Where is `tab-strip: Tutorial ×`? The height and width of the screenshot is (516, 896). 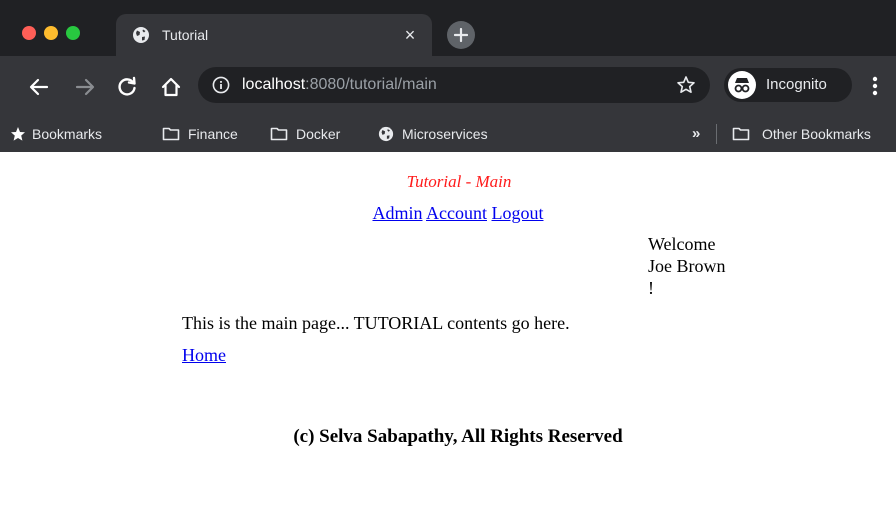 tab-strip: Tutorial × is located at coordinates (448, 28).